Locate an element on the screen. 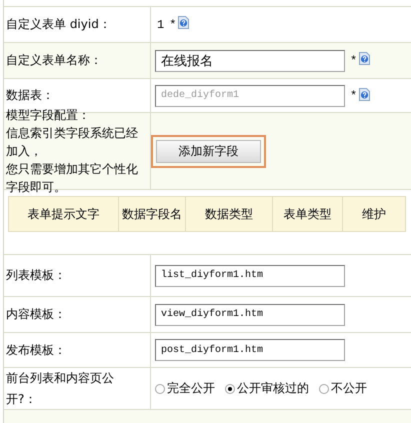 The image size is (411, 423). column-header: 表单类型 is located at coordinates (308, 214).